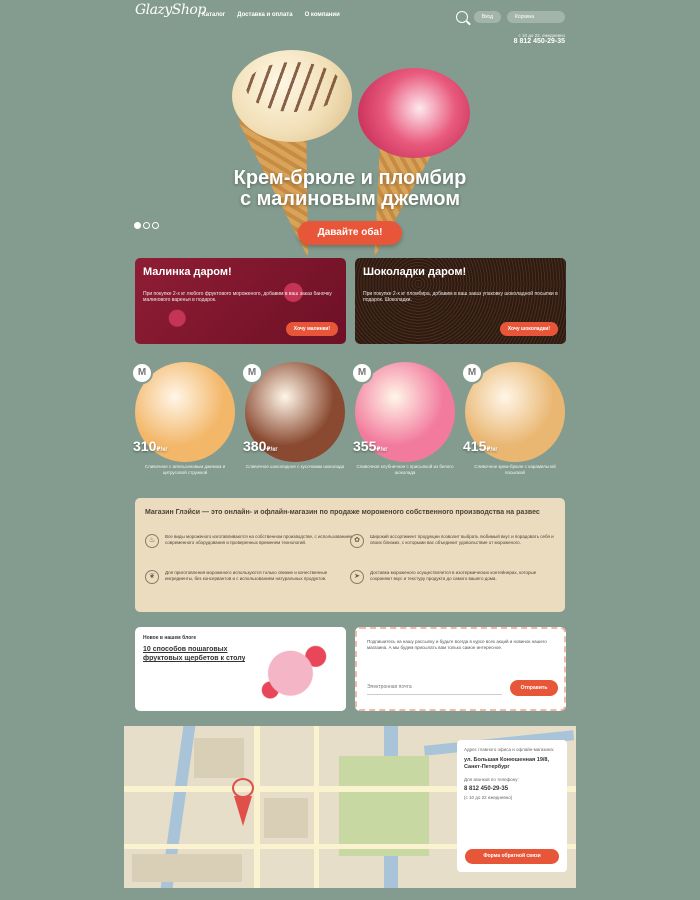 Image resolution: width=700 pixels, height=900 pixels. I want to click on promo-raspberry-button: Хочу малинки!, so click(311, 329).